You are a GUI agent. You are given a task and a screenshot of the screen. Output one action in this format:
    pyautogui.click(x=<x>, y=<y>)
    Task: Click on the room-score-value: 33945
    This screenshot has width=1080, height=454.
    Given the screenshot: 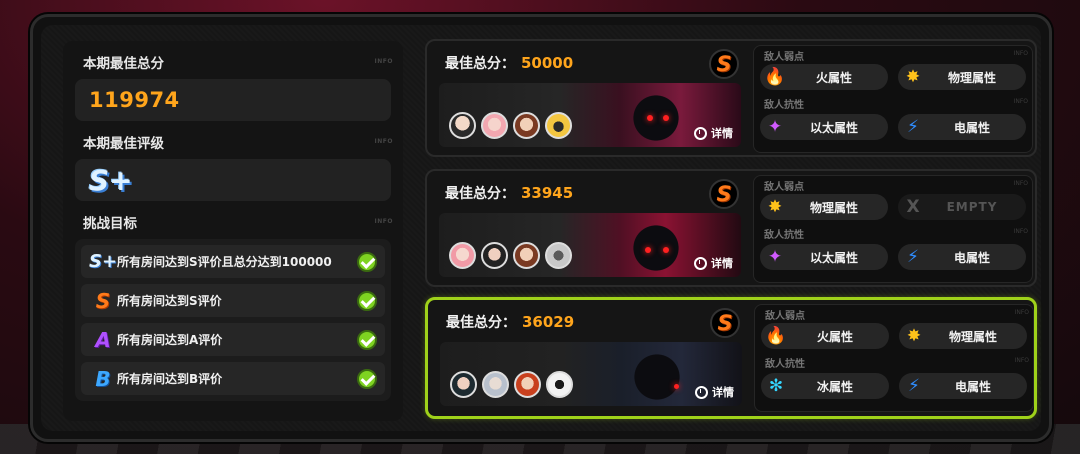 What is the action you would take?
    pyautogui.click(x=547, y=193)
    